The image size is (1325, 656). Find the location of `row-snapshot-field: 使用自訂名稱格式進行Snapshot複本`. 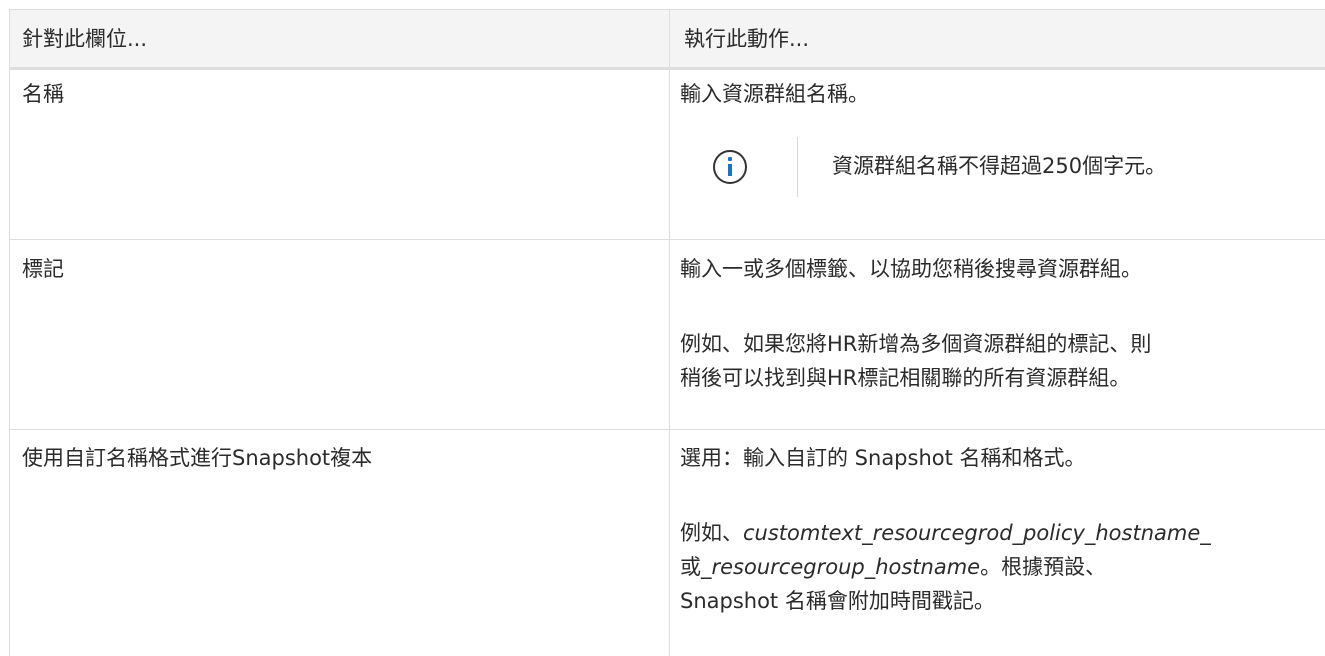

row-snapshot-field: 使用自訂名稱格式進行Snapshot複本 is located at coordinates (197, 458).